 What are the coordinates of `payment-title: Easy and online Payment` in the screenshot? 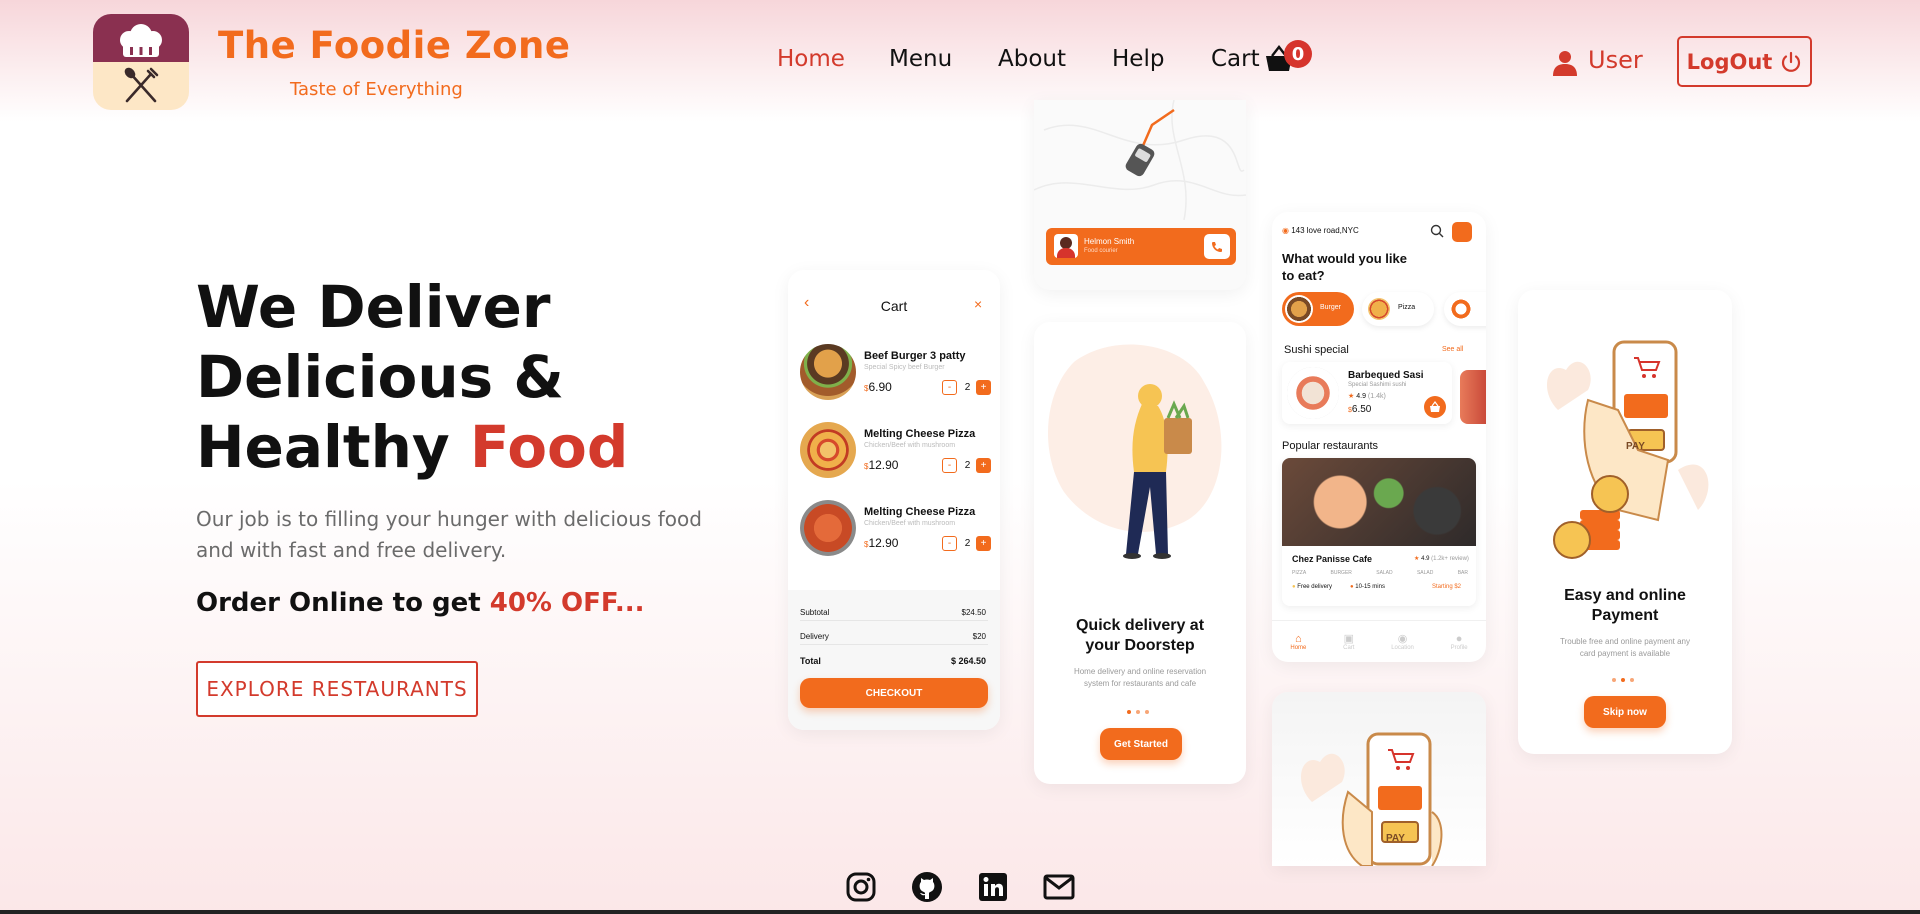 It's located at (1625, 605).